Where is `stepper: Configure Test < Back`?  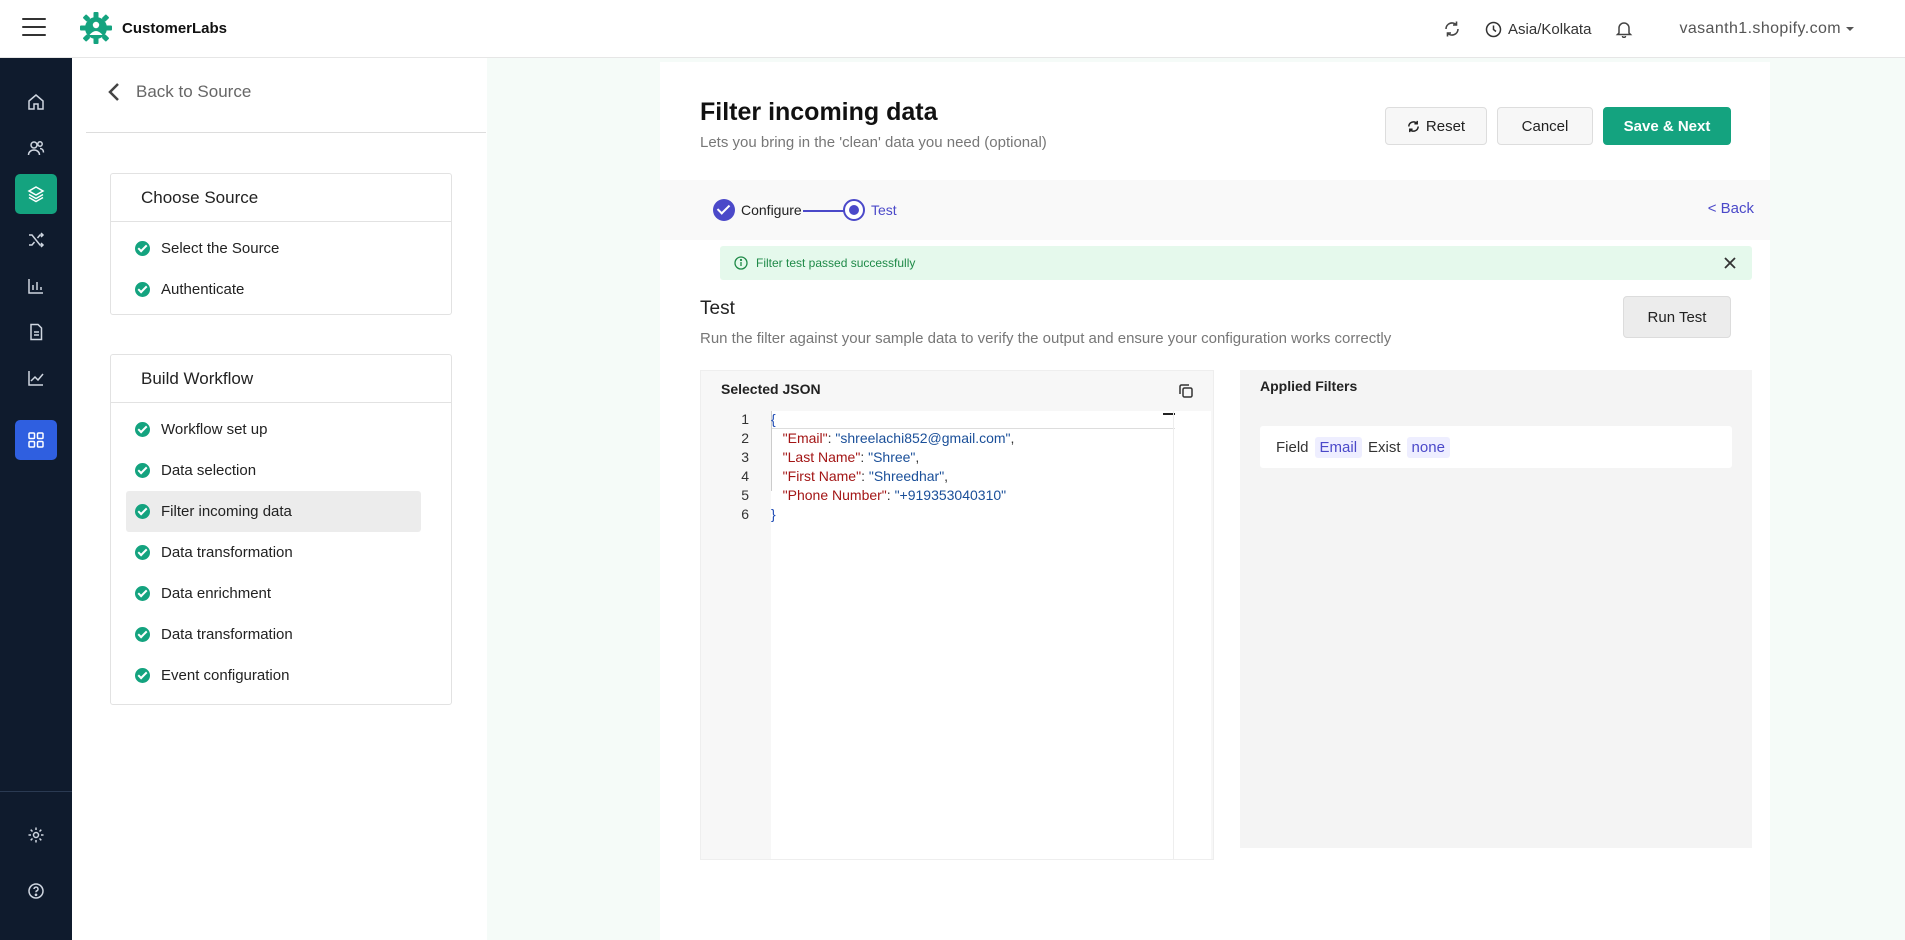
stepper: Configure Test < Back is located at coordinates (1215, 210).